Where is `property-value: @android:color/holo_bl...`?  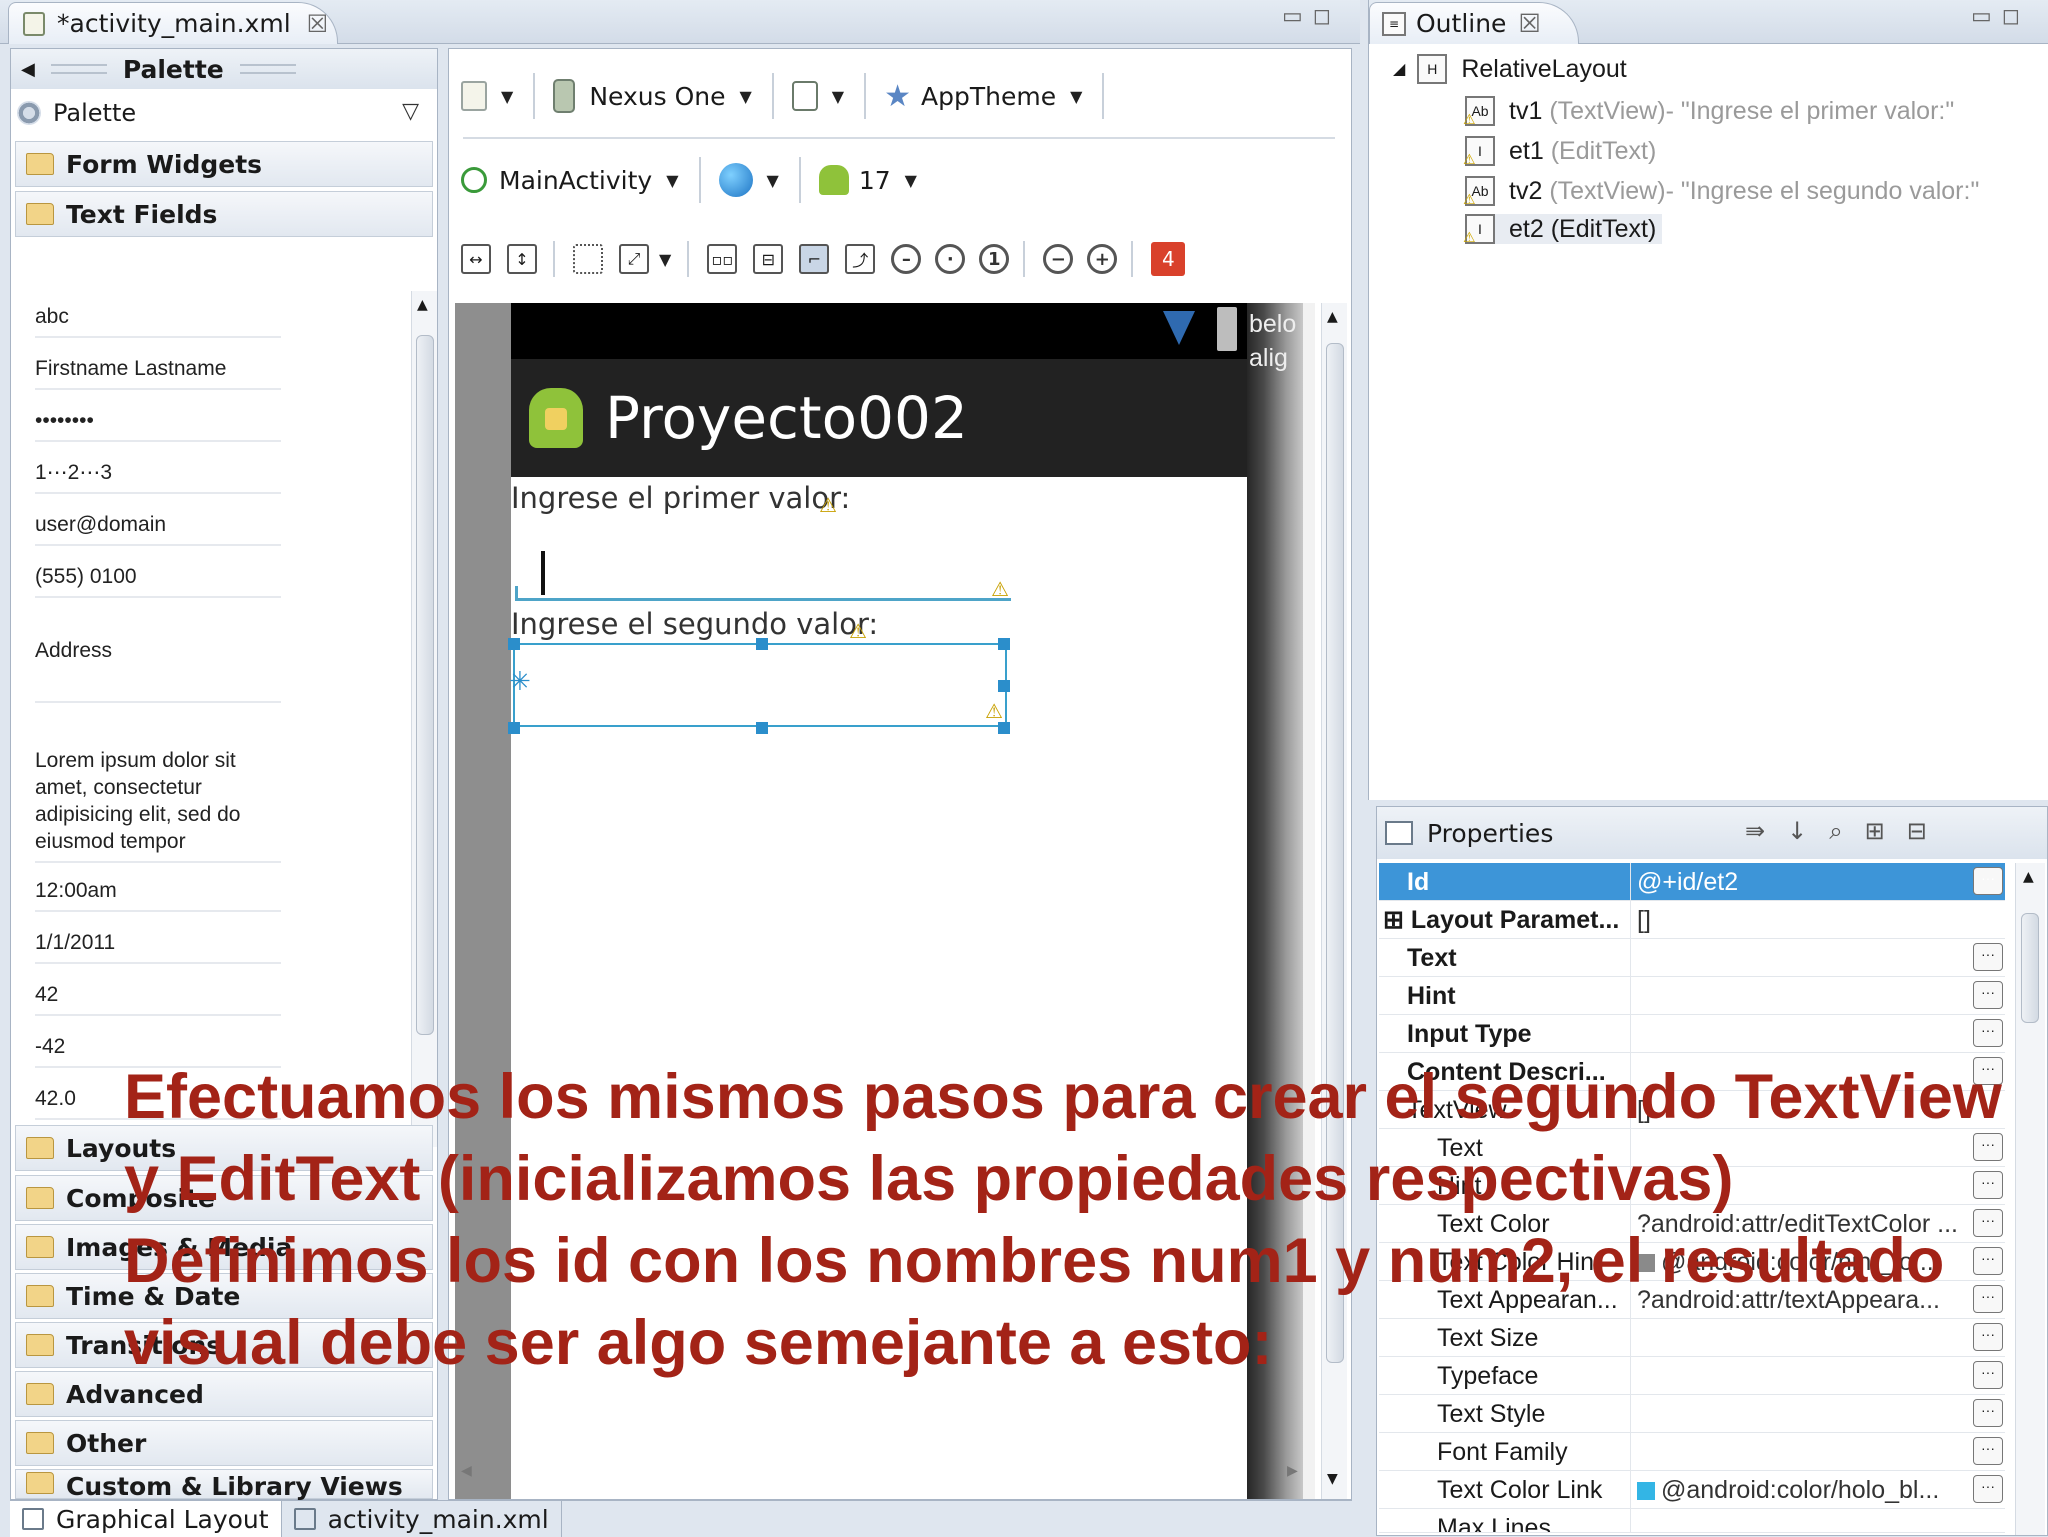 property-value: @android:color/holo_bl... is located at coordinates (1802, 1489).